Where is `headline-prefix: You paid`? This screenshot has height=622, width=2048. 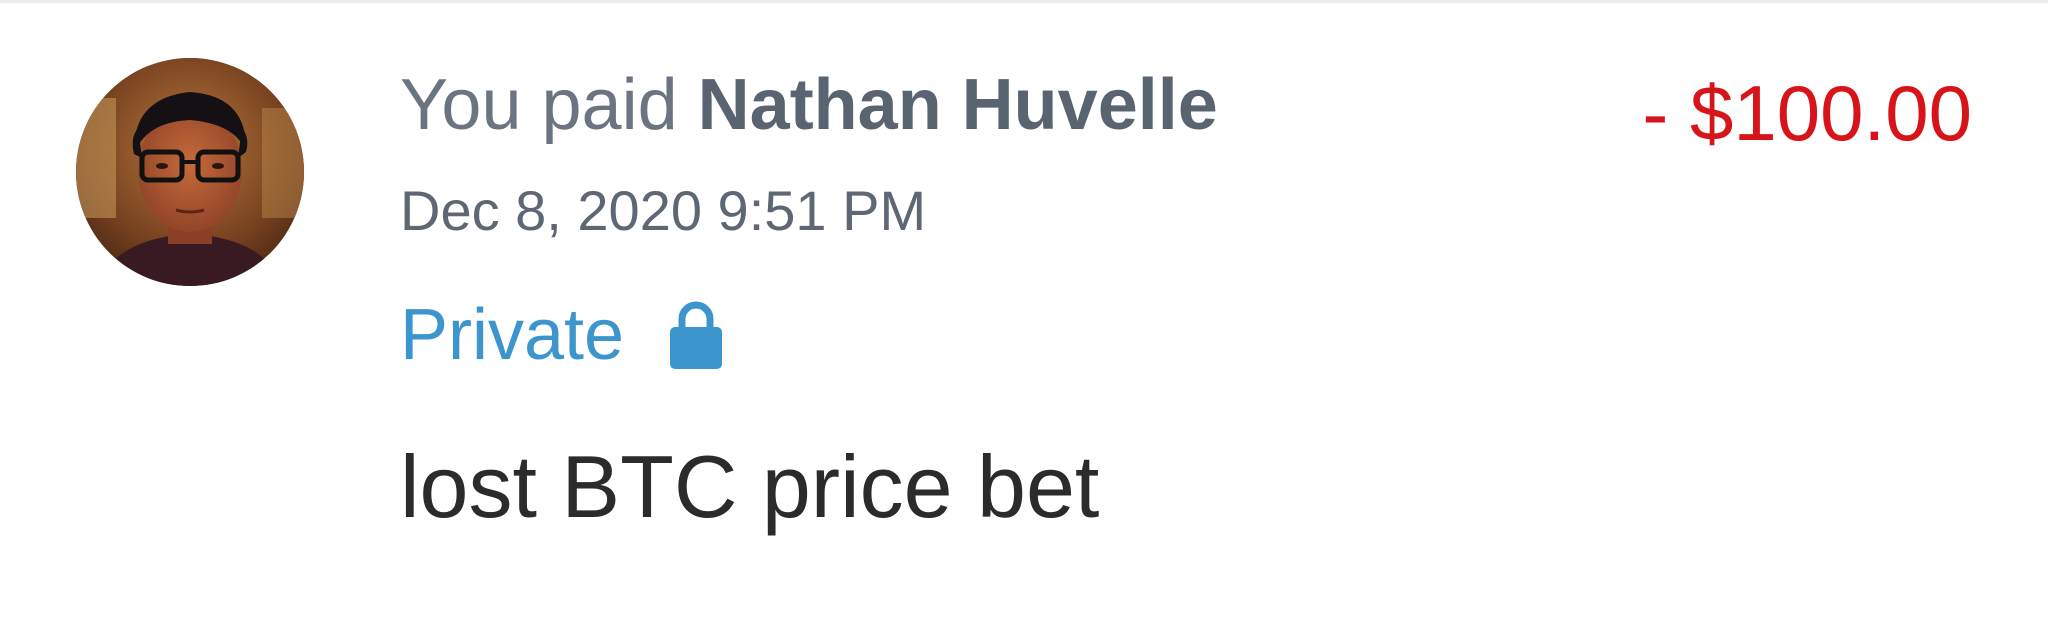 headline-prefix: You paid is located at coordinates (539, 105).